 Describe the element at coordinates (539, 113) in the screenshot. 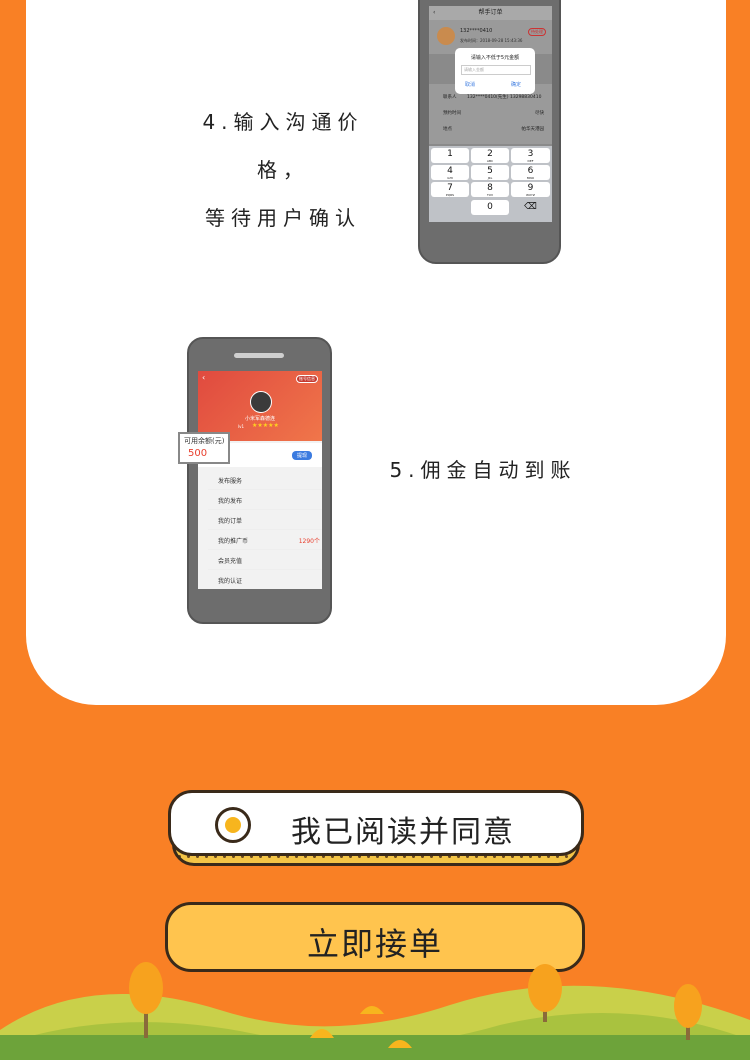

I see `detail-time-value: 尽快` at that location.